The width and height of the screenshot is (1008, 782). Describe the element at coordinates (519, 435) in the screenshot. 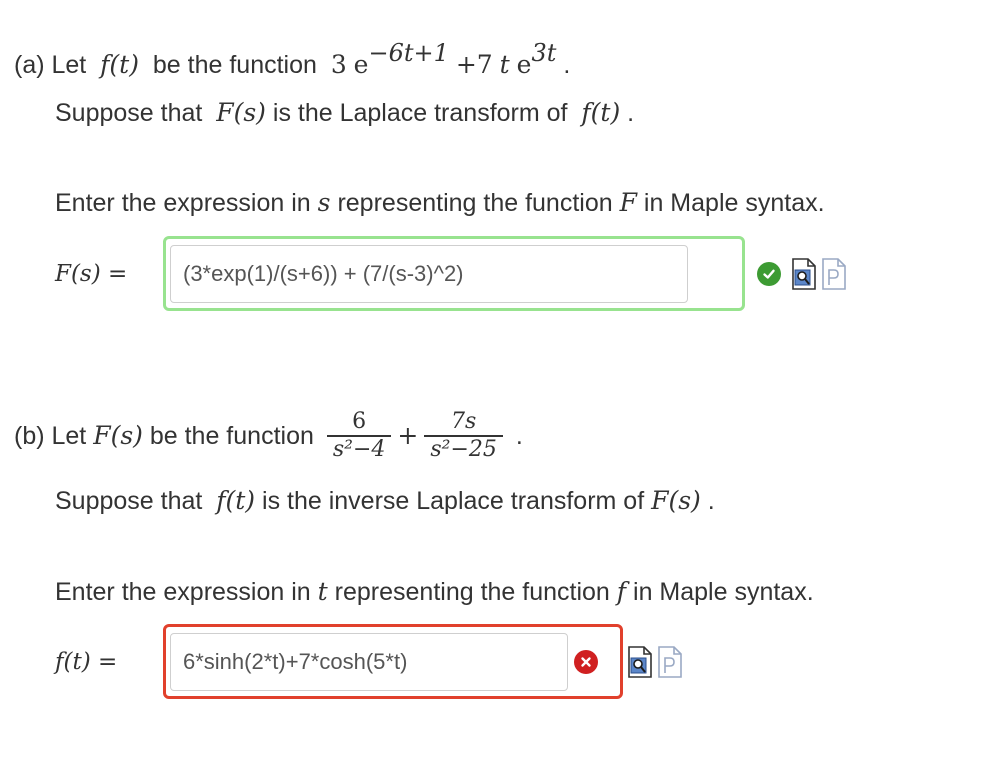

I see `part-b-func-period: .` at that location.